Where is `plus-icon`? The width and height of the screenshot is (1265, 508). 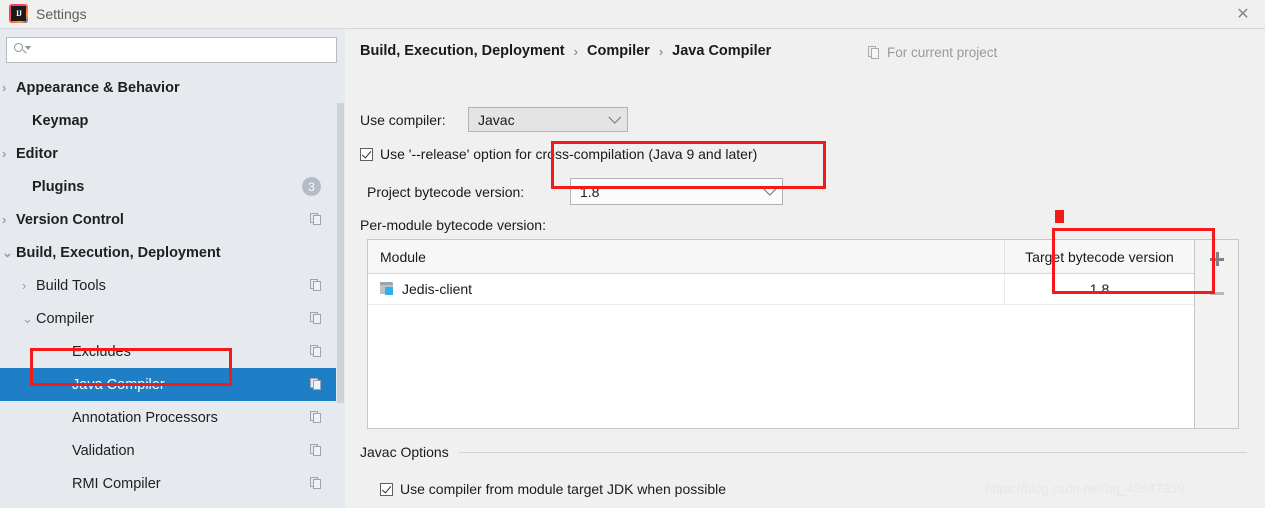 plus-icon is located at coordinates (1217, 259).